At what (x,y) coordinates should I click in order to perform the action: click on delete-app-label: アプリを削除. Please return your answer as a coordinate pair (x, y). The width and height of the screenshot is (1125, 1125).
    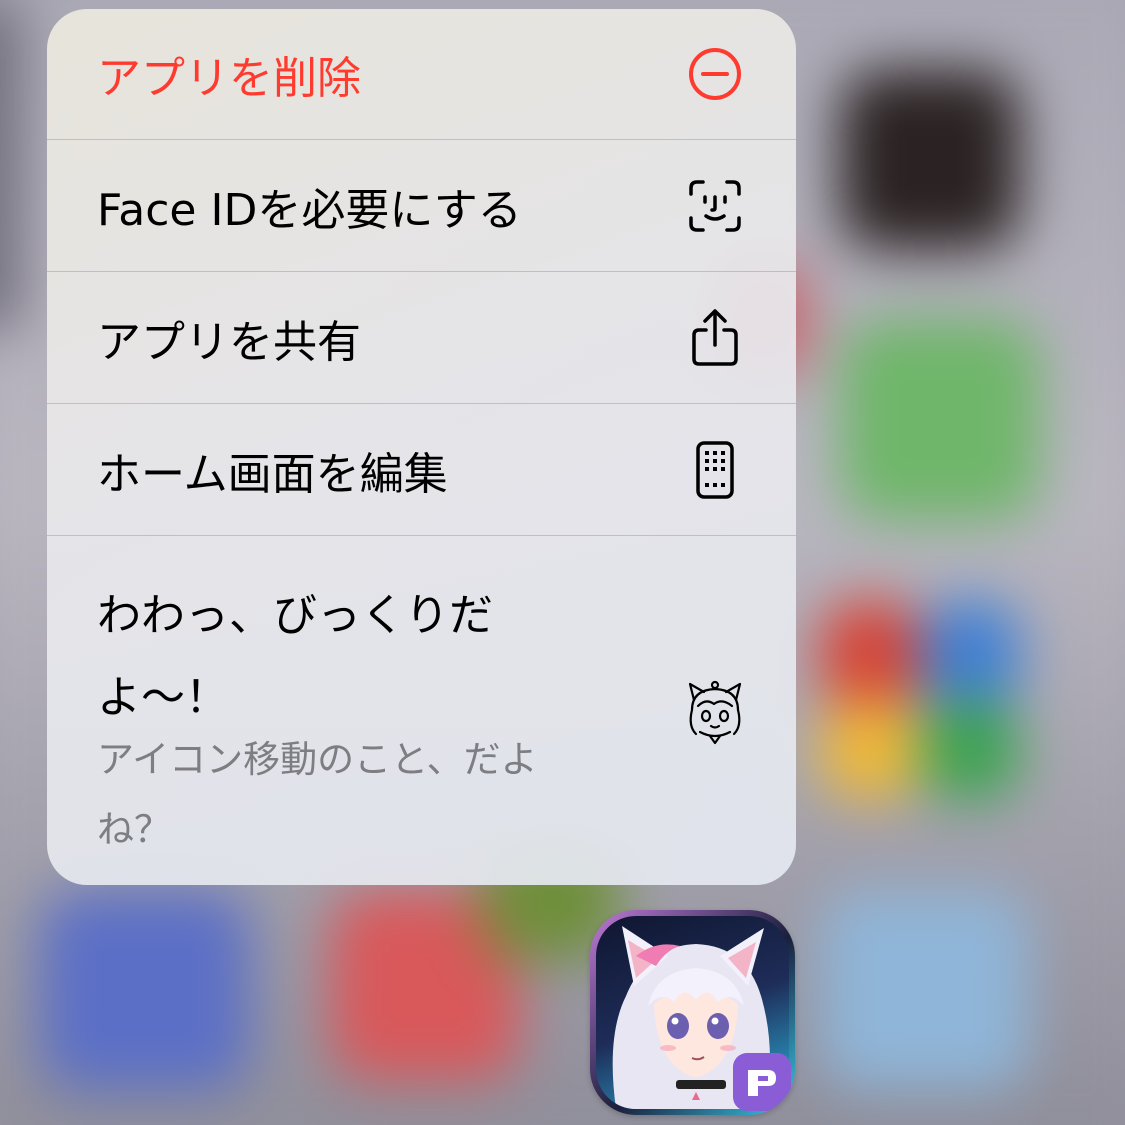
    Looking at the image, I should click on (229, 78).